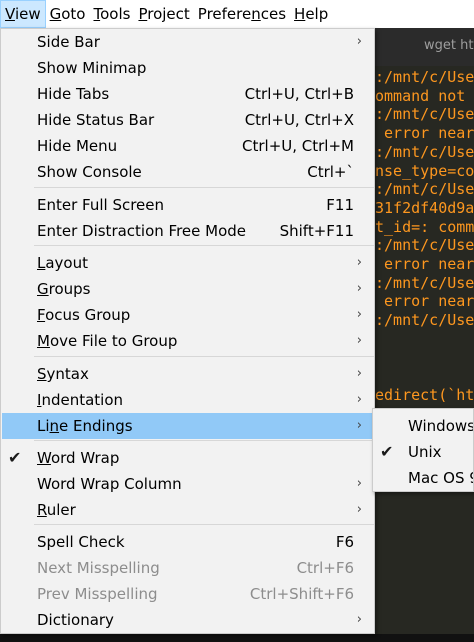  Describe the element at coordinates (188, 484) in the screenshot. I see `menu-item-word-wrap-column: Word Wrap Column ›` at that location.